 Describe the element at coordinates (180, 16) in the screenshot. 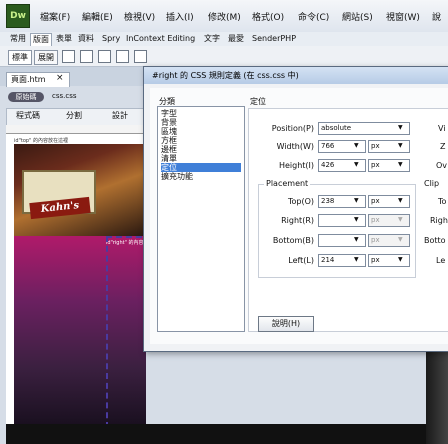

I see `menu-insert: 插入(I)` at that location.